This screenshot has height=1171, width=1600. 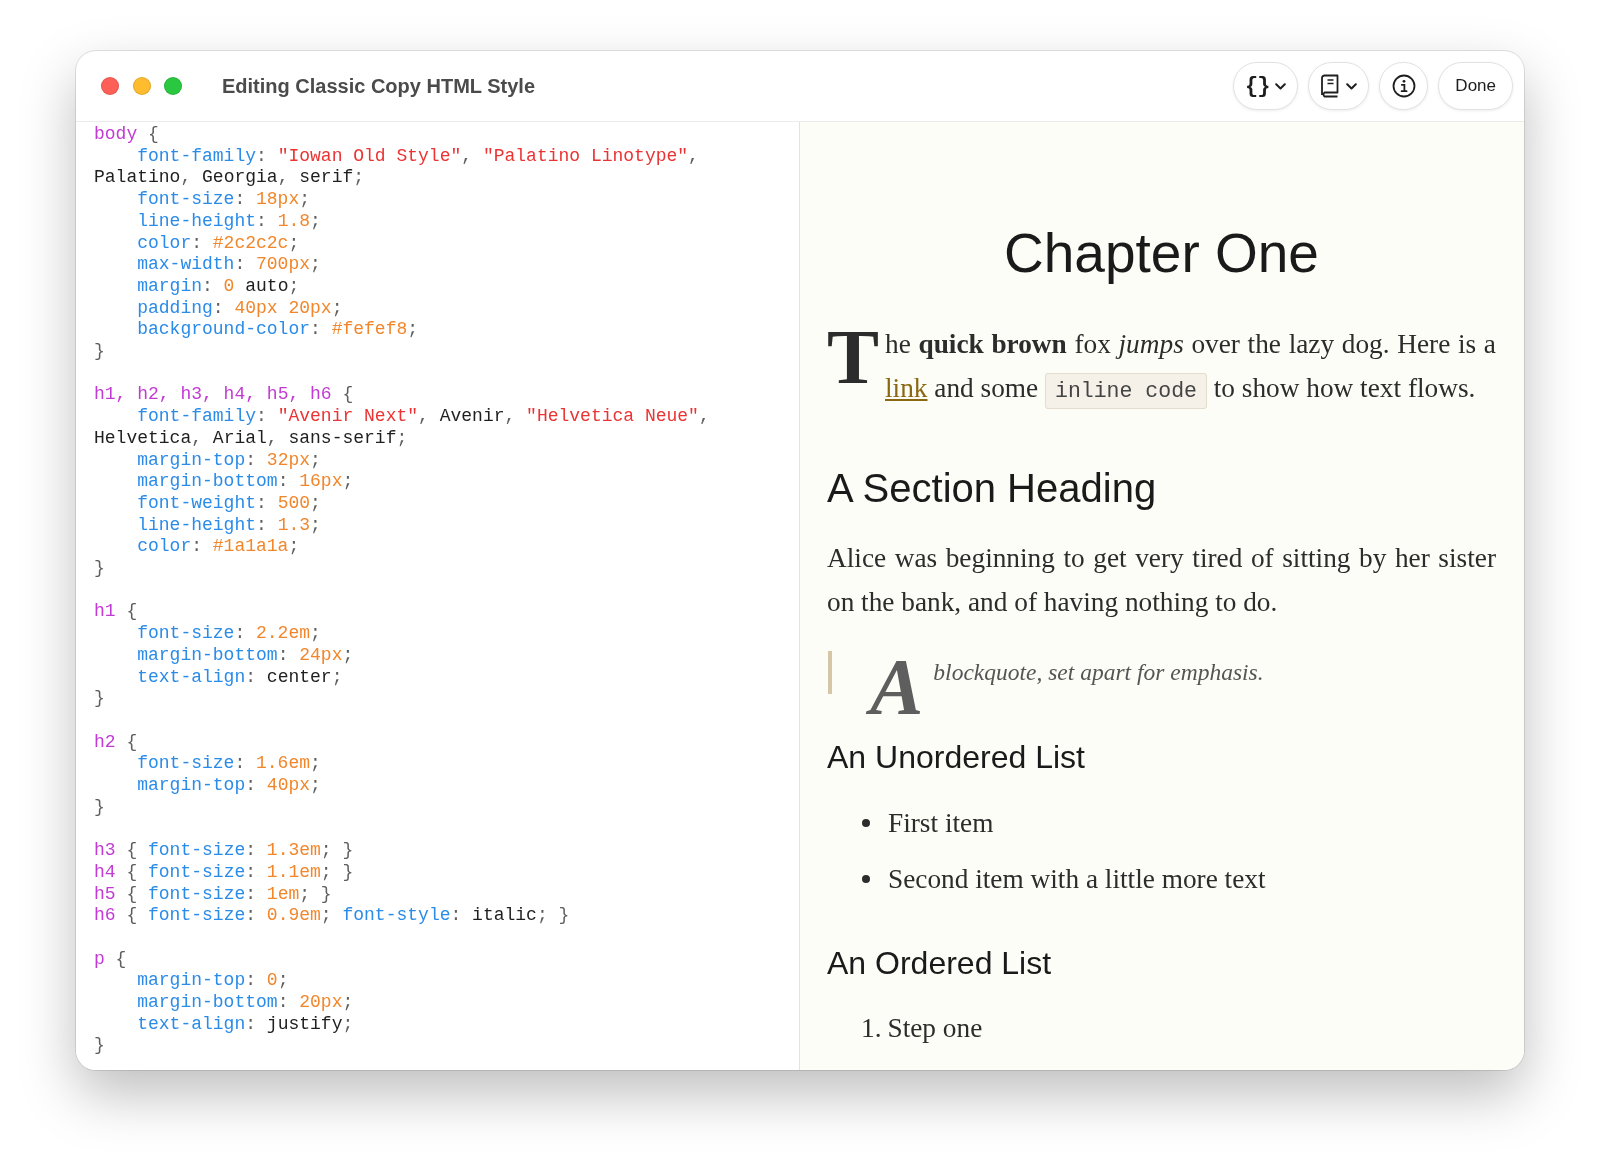 What do you see at coordinates (229, 178) in the screenshot?
I see `code-line: Palatino, Georgia, serif;` at bounding box center [229, 178].